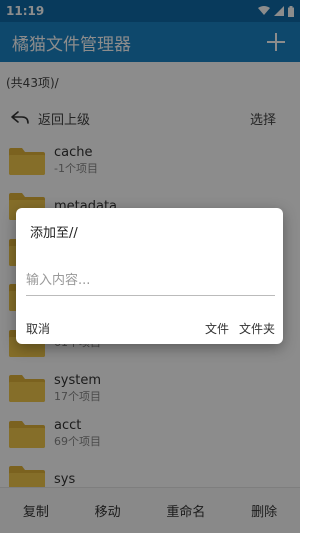 The width and height of the screenshot is (320, 533). Describe the element at coordinates (38, 328) in the screenshot. I see `cancel-button: 取消` at that location.